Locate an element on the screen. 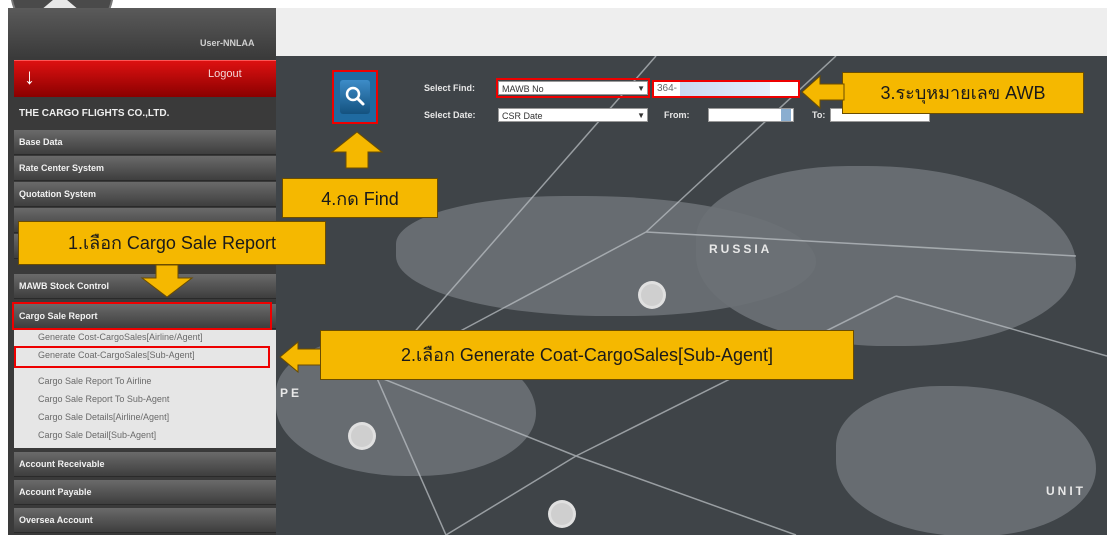  sidebar-item-account-payable: Account Payable is located at coordinates (145, 492).